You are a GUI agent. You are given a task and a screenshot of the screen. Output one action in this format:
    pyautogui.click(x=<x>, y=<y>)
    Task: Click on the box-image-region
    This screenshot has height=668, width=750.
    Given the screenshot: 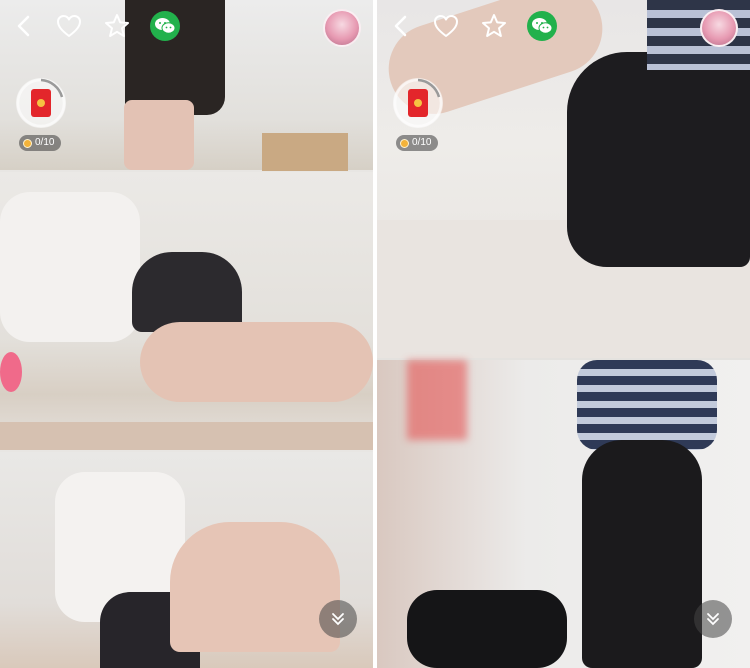 What is the action you would take?
    pyautogui.click(x=305, y=152)
    